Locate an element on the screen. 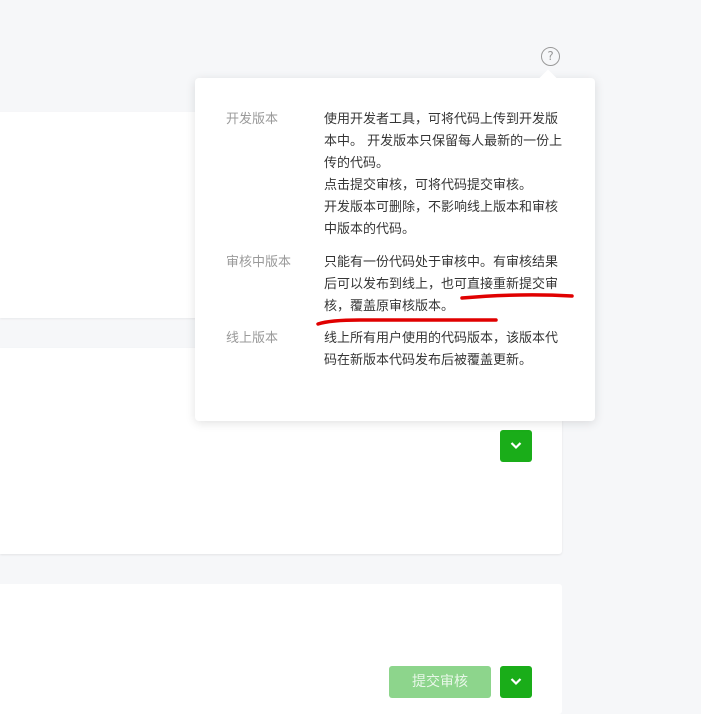 This screenshot has height=714, width=701. desc-line: 线上所有用户使用的代码版本，该版本代码在新版本代码发布后被覆盖更新。 is located at coordinates (441, 349).